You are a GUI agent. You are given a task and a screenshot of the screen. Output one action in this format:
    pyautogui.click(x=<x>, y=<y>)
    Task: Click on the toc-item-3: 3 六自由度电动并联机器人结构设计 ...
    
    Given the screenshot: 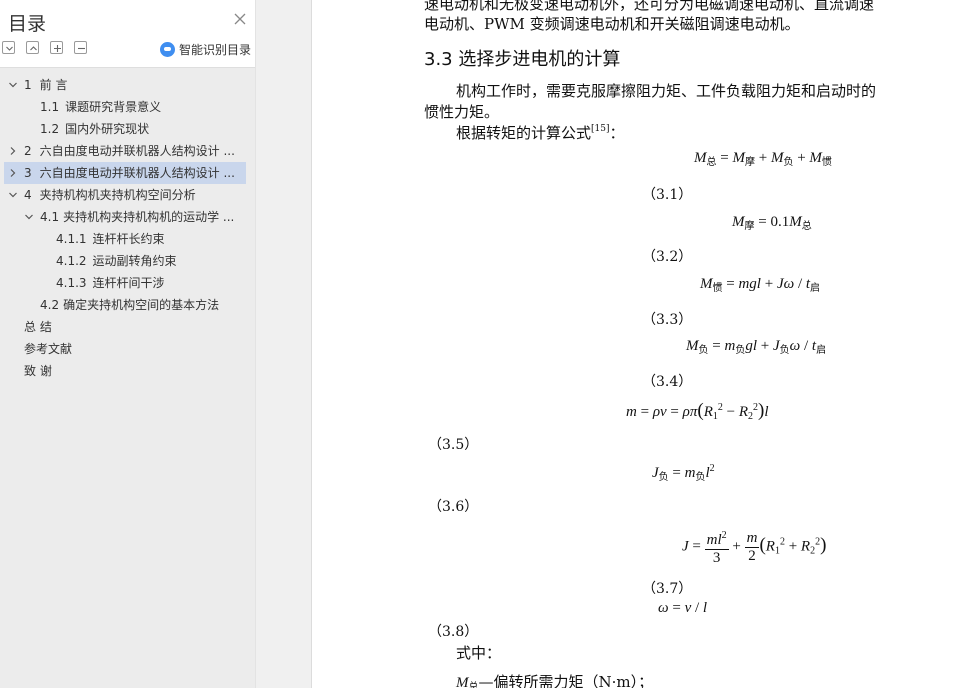 What is the action you would take?
    pyautogui.click(x=125, y=173)
    